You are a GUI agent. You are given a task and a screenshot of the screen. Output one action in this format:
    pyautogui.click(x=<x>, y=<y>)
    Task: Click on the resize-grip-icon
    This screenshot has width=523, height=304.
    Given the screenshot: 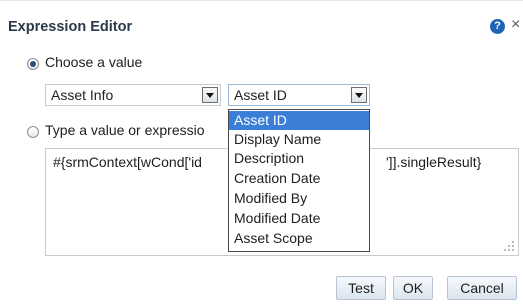 What is the action you would take?
    pyautogui.click(x=509, y=246)
    